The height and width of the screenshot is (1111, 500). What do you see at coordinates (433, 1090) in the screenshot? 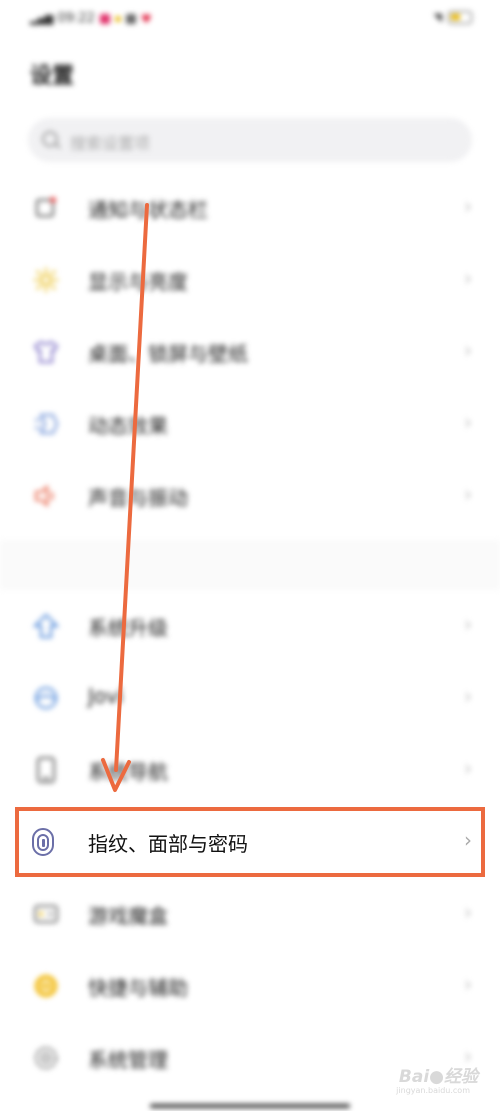
I see `watermark-url: jingyan.baidu.com` at bounding box center [433, 1090].